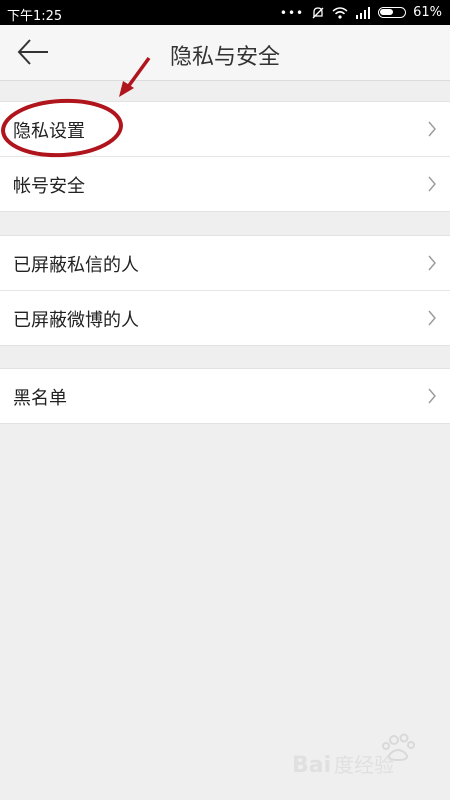 The height and width of the screenshot is (800, 450). Describe the element at coordinates (340, 12) in the screenshot. I see `wifi-icon` at that location.